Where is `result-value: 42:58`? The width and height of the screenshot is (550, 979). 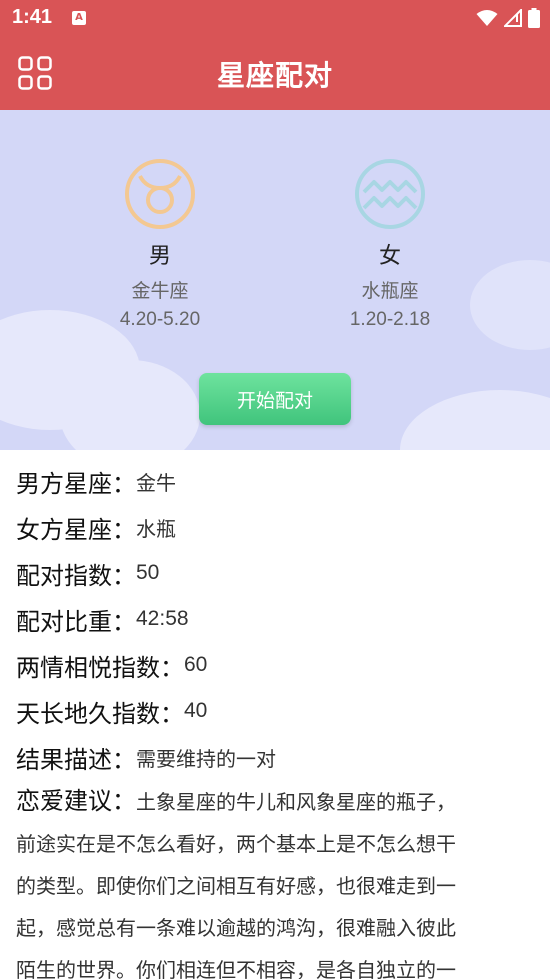
result-value: 42:58 is located at coordinates (162, 618).